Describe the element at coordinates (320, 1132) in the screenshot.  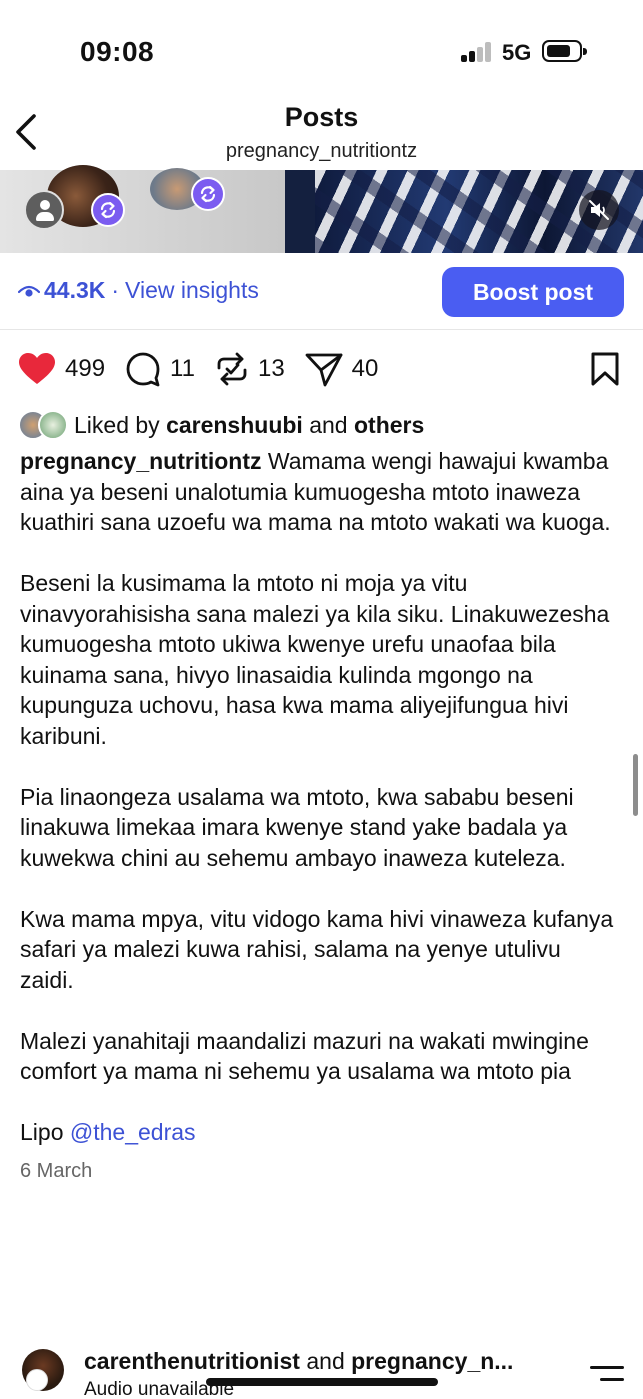
I see `caption-lipo: Lipo @the_edras` at that location.